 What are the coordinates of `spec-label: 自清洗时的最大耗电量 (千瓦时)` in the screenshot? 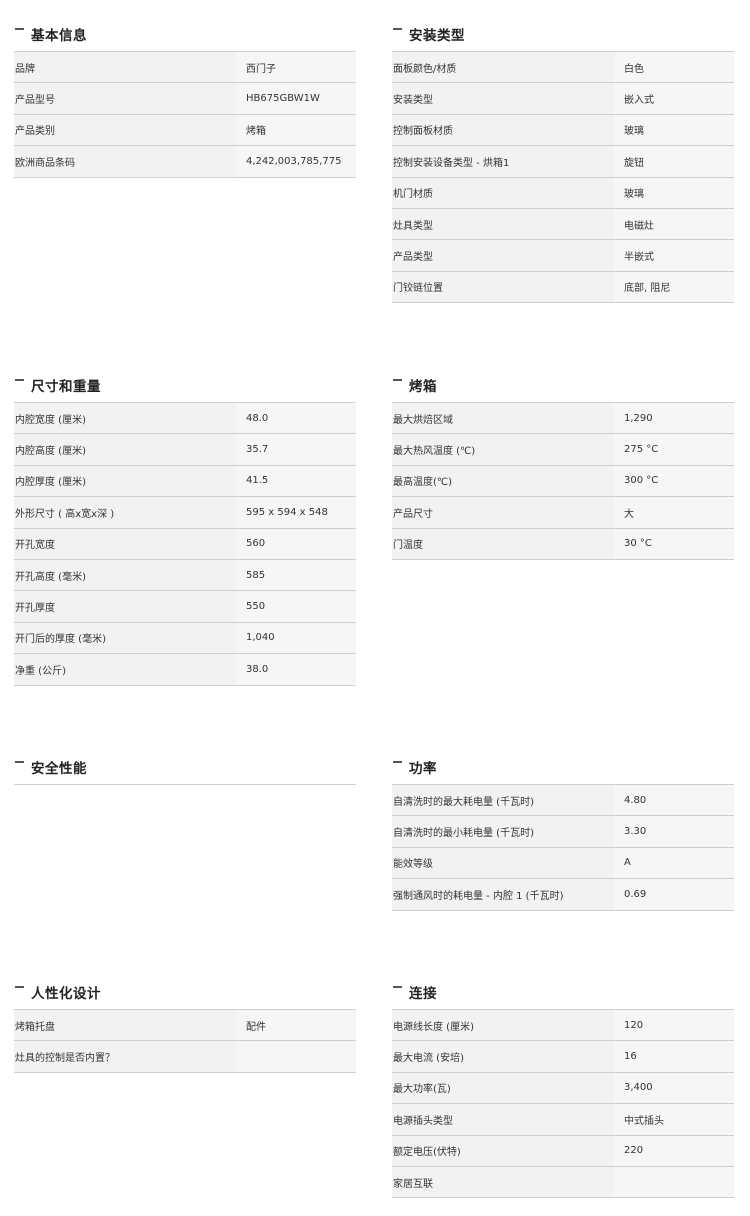 It's located at (503, 800).